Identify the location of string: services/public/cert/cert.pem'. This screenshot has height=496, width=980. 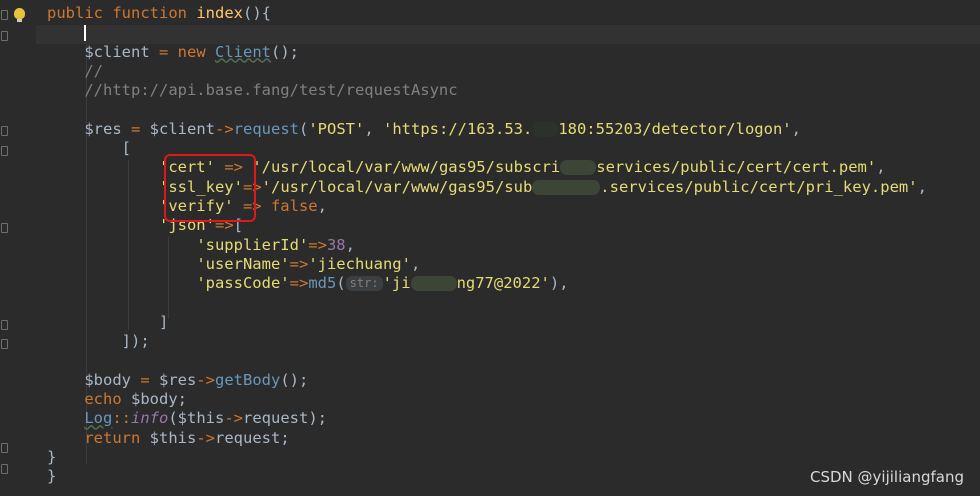
(736, 167).